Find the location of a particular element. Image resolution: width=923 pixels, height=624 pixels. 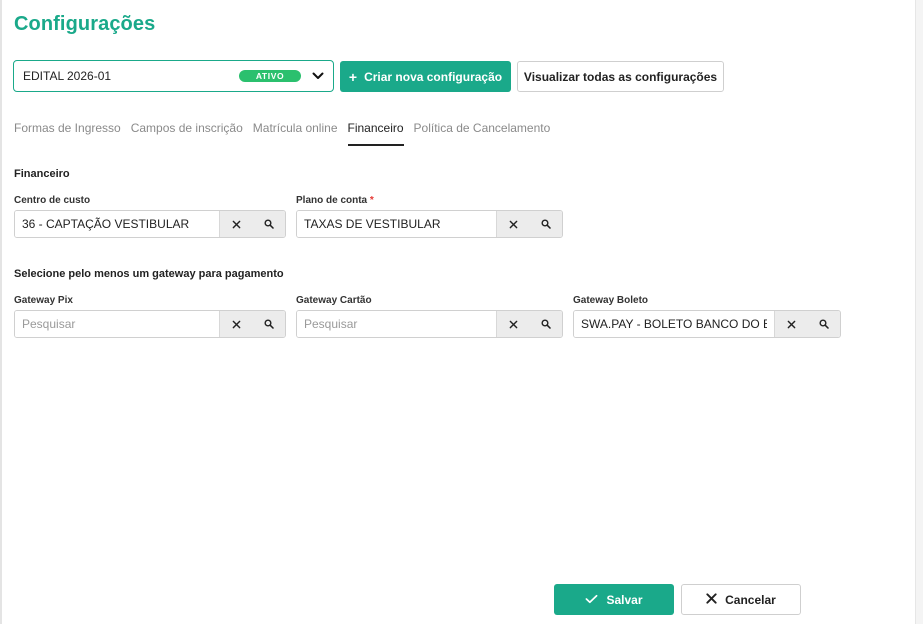

create-config-button: + Criar nova configuração is located at coordinates (425, 76).